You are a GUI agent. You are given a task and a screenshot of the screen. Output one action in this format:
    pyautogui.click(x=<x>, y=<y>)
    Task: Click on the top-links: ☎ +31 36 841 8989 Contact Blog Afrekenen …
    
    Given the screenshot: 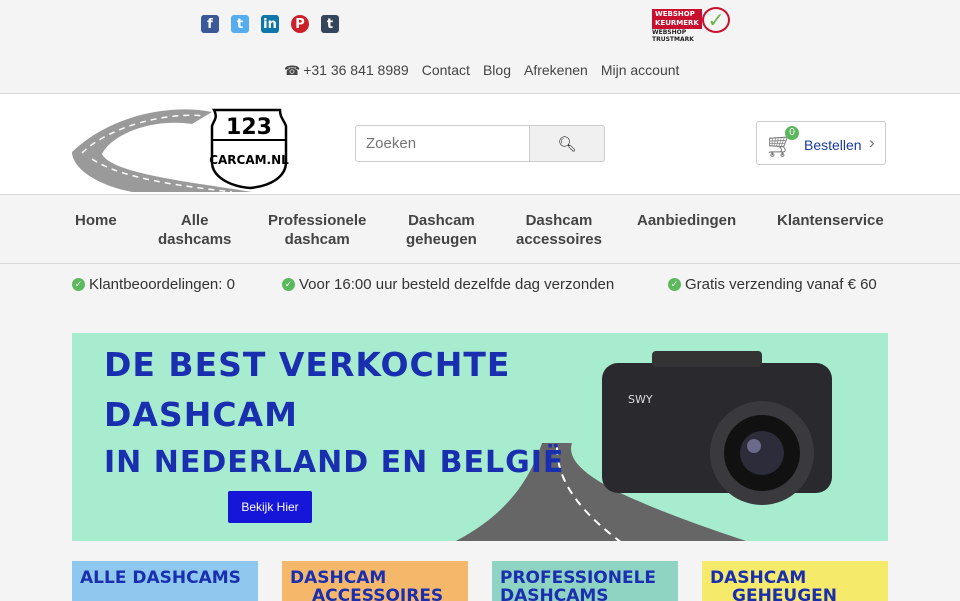 What is the action you would take?
    pyautogui.click(x=481, y=70)
    